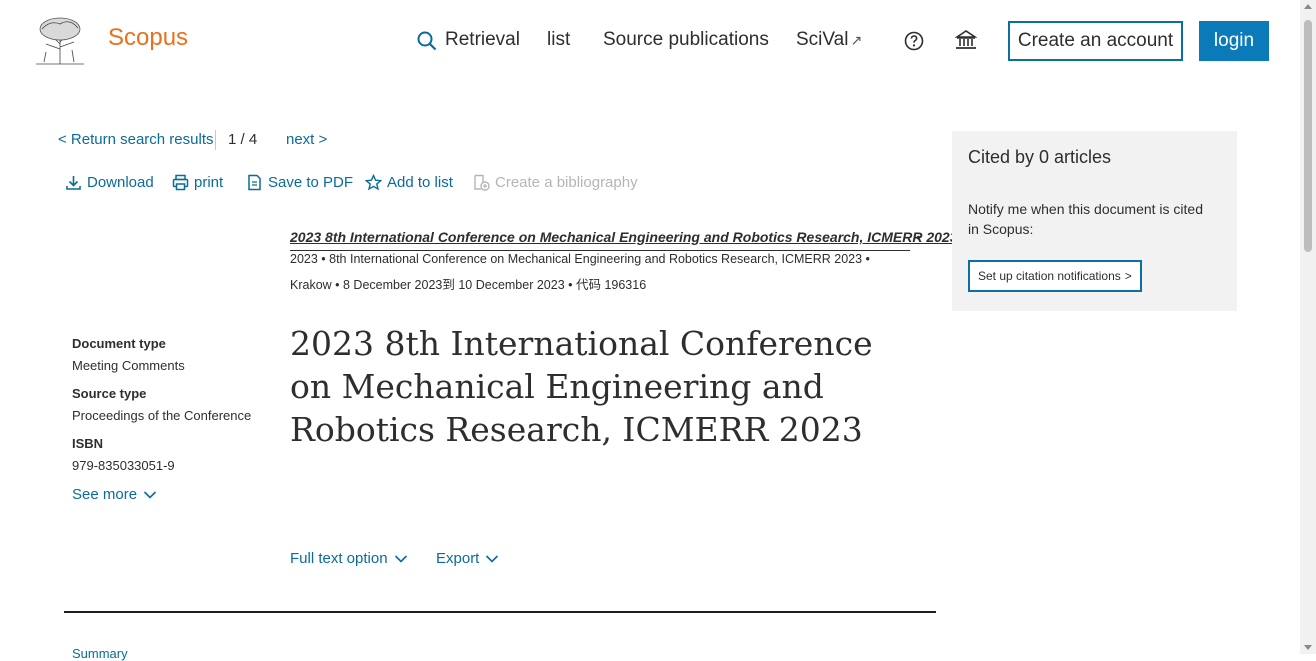 Image resolution: width=1316 pixels, height=661 pixels. Describe the element at coordinates (162, 415) in the screenshot. I see `source-type-value: Proceedings of the Conference` at that location.